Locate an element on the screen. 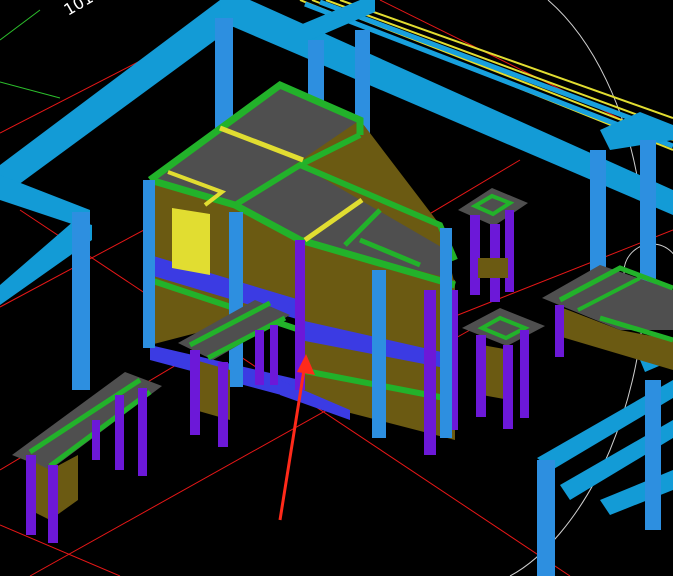  pile-cap-left is located at coordinates (87, 457).